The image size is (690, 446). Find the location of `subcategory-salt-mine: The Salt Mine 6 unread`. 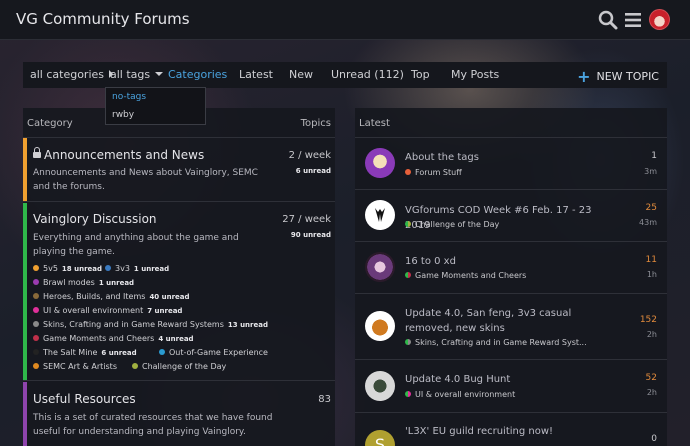

subcategory-salt-mine: The Salt Mine 6 unread is located at coordinates (85, 352).